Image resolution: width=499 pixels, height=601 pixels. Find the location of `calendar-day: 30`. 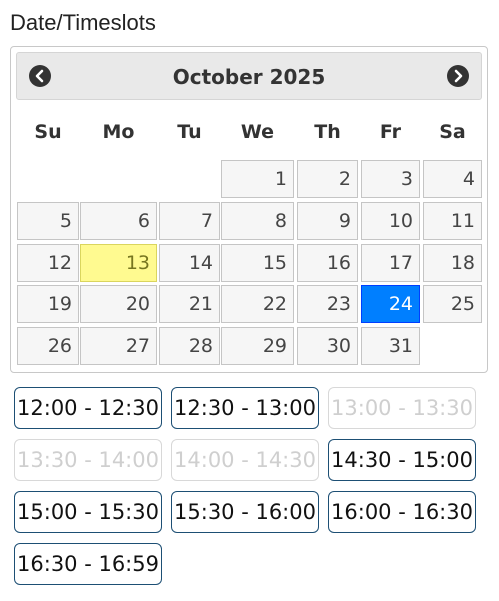

calendar-day: 30 is located at coordinates (327, 346).